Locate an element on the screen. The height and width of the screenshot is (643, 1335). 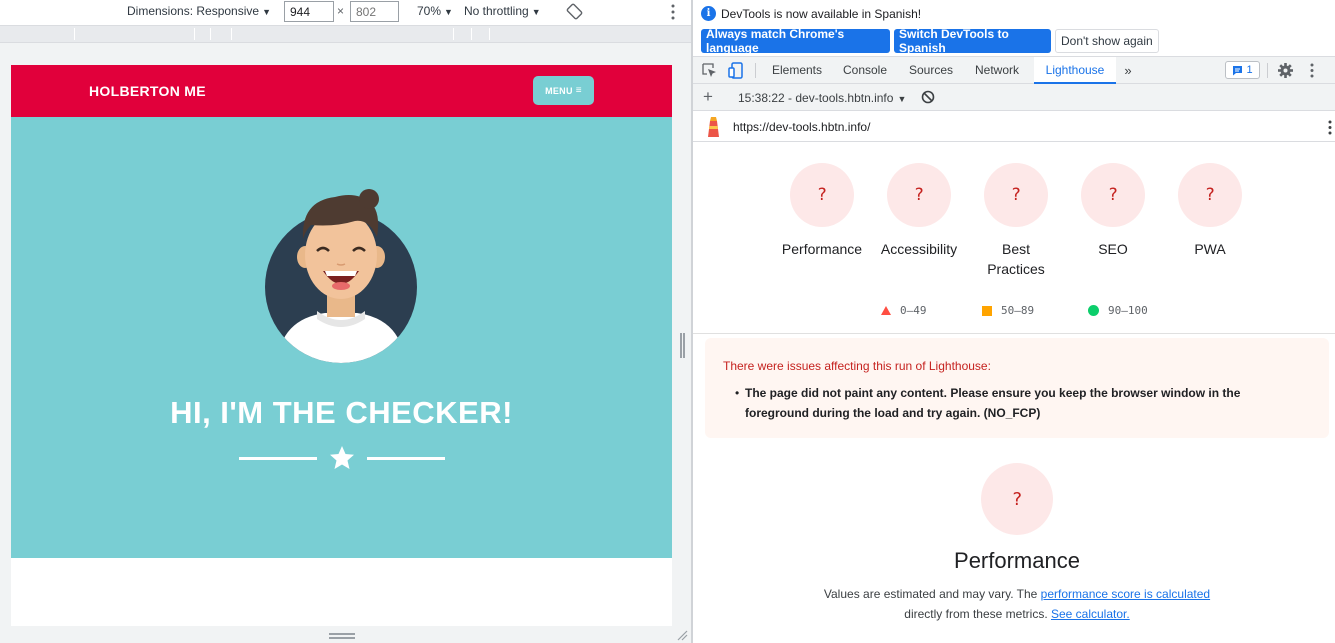
lighthouse-url-bar: https://dev-tools.hbtn.info/ is located at coordinates (1014, 126).